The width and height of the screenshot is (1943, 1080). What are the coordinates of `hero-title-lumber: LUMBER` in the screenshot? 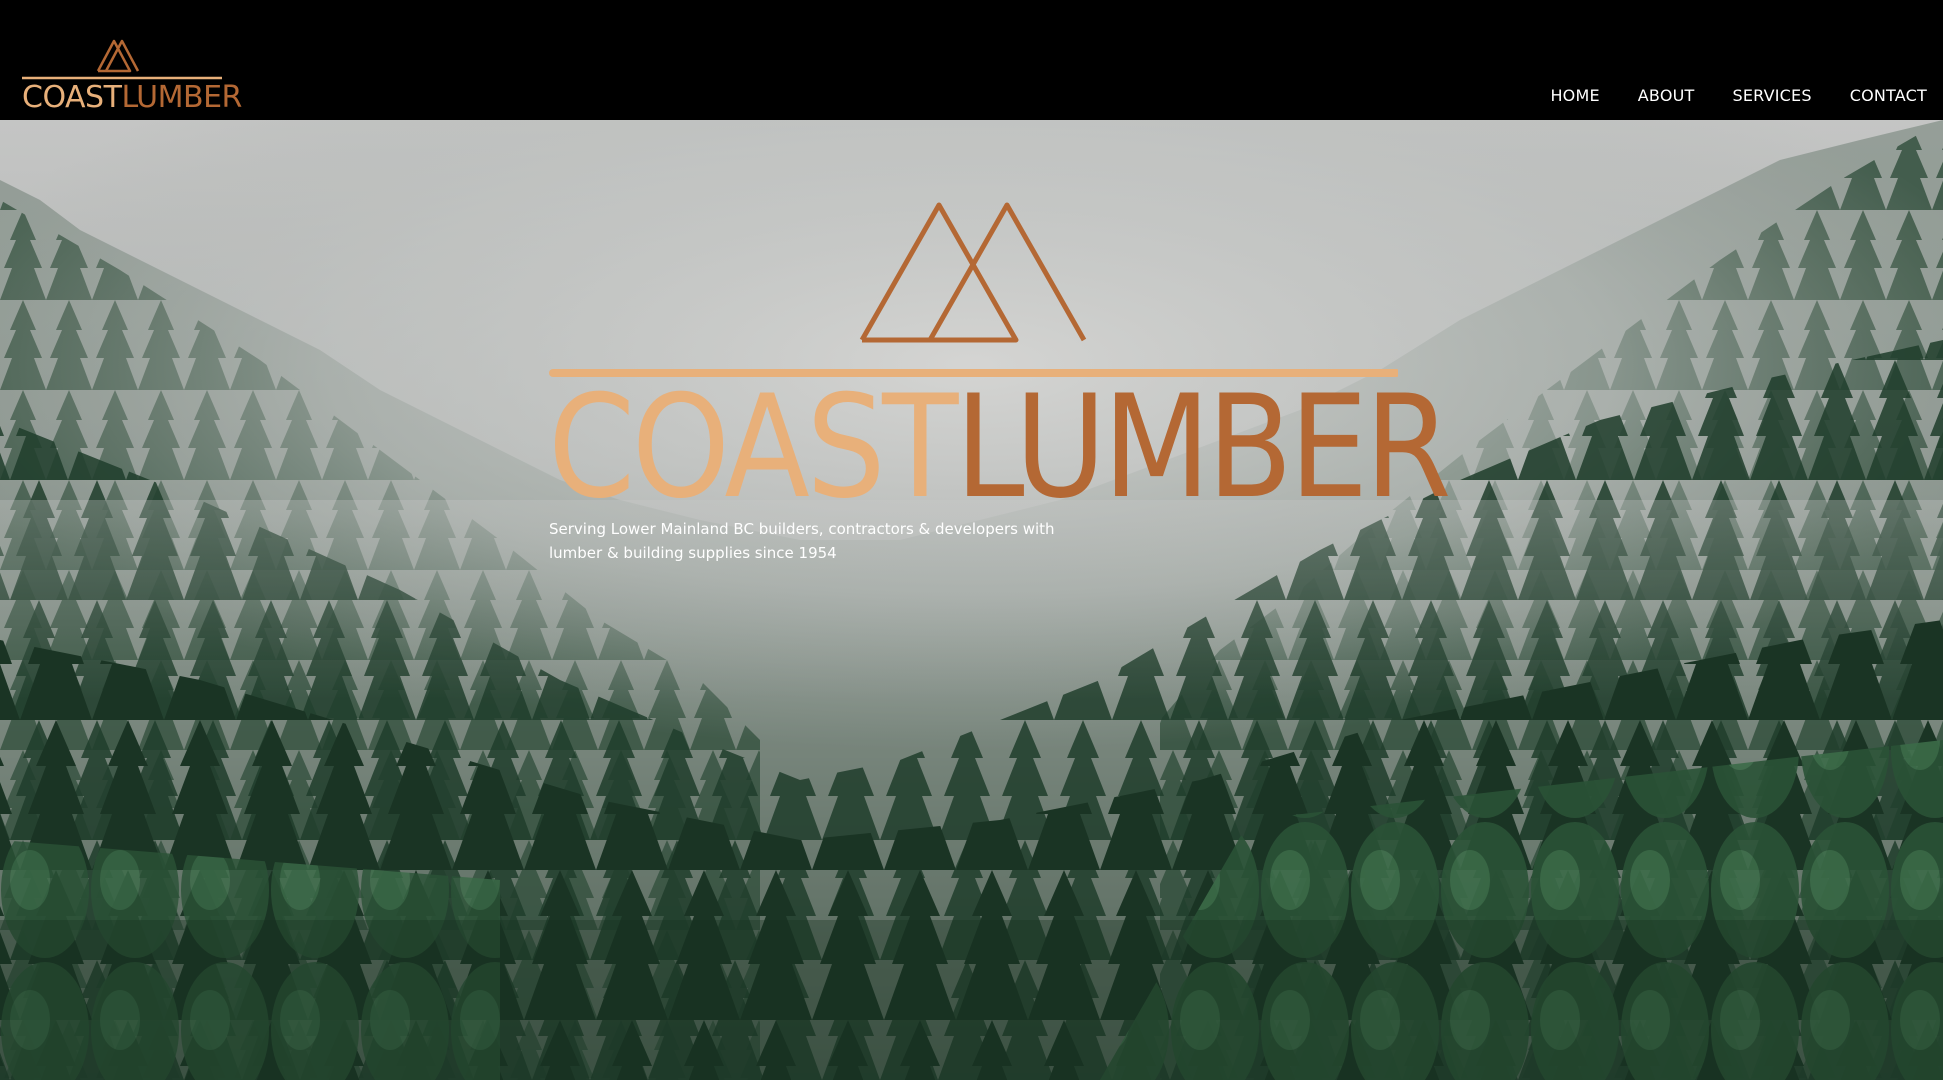 It's located at (1203, 447).